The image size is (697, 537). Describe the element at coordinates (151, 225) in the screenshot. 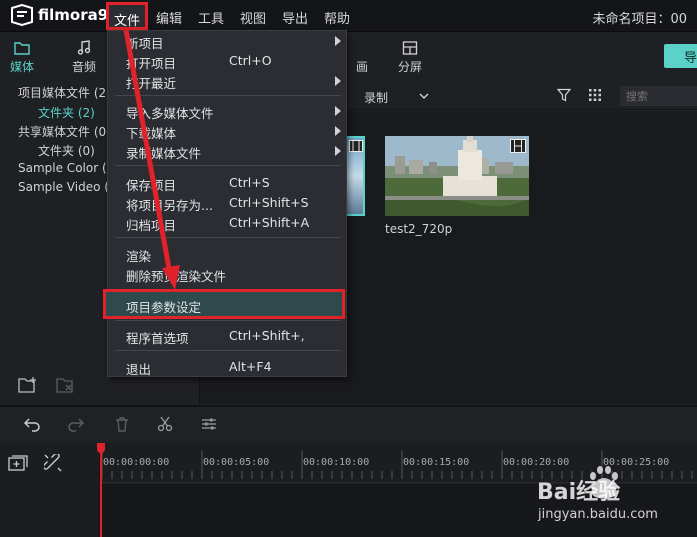

I see `menu-item-label: 归档项目` at that location.